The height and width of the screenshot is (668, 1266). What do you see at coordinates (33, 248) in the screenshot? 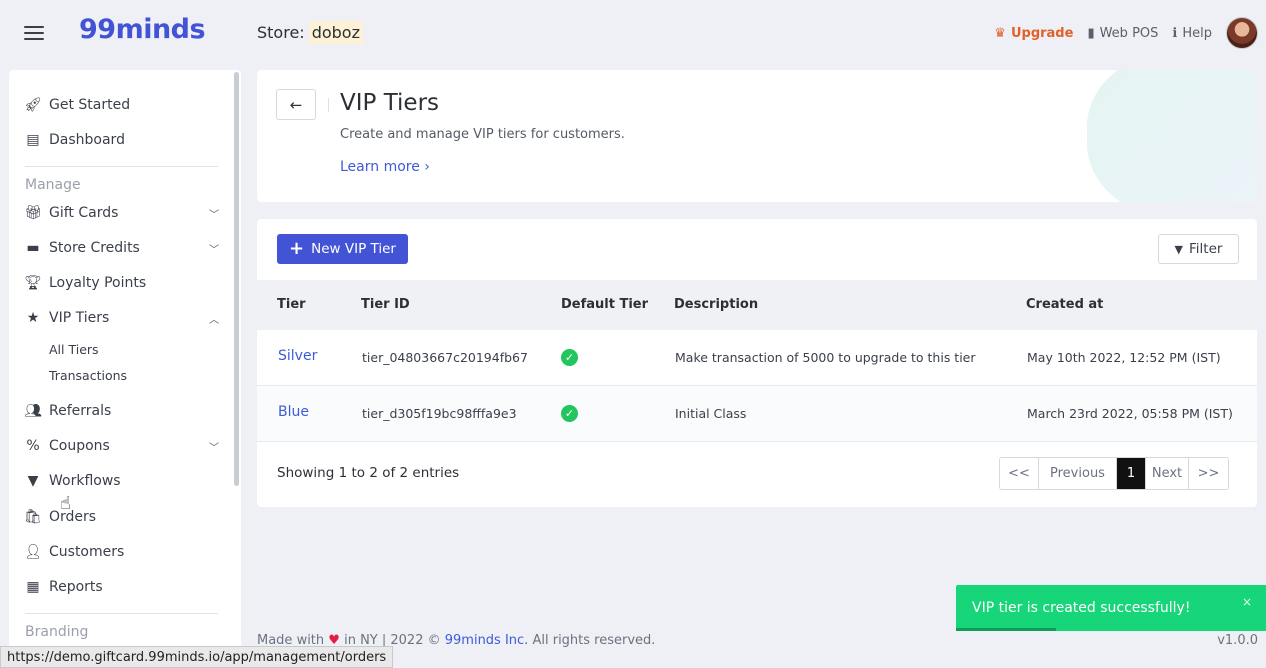
I see `store-icon: ▬` at bounding box center [33, 248].